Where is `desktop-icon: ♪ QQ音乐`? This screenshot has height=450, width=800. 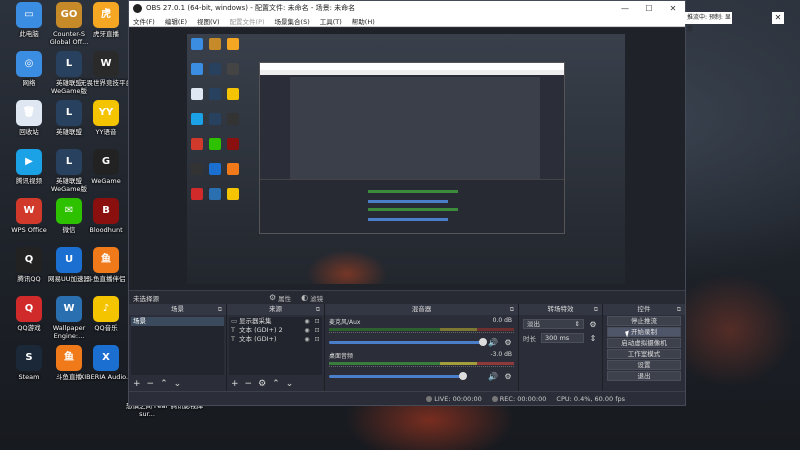 desktop-icon: ♪ QQ音乐 is located at coordinates (106, 314).